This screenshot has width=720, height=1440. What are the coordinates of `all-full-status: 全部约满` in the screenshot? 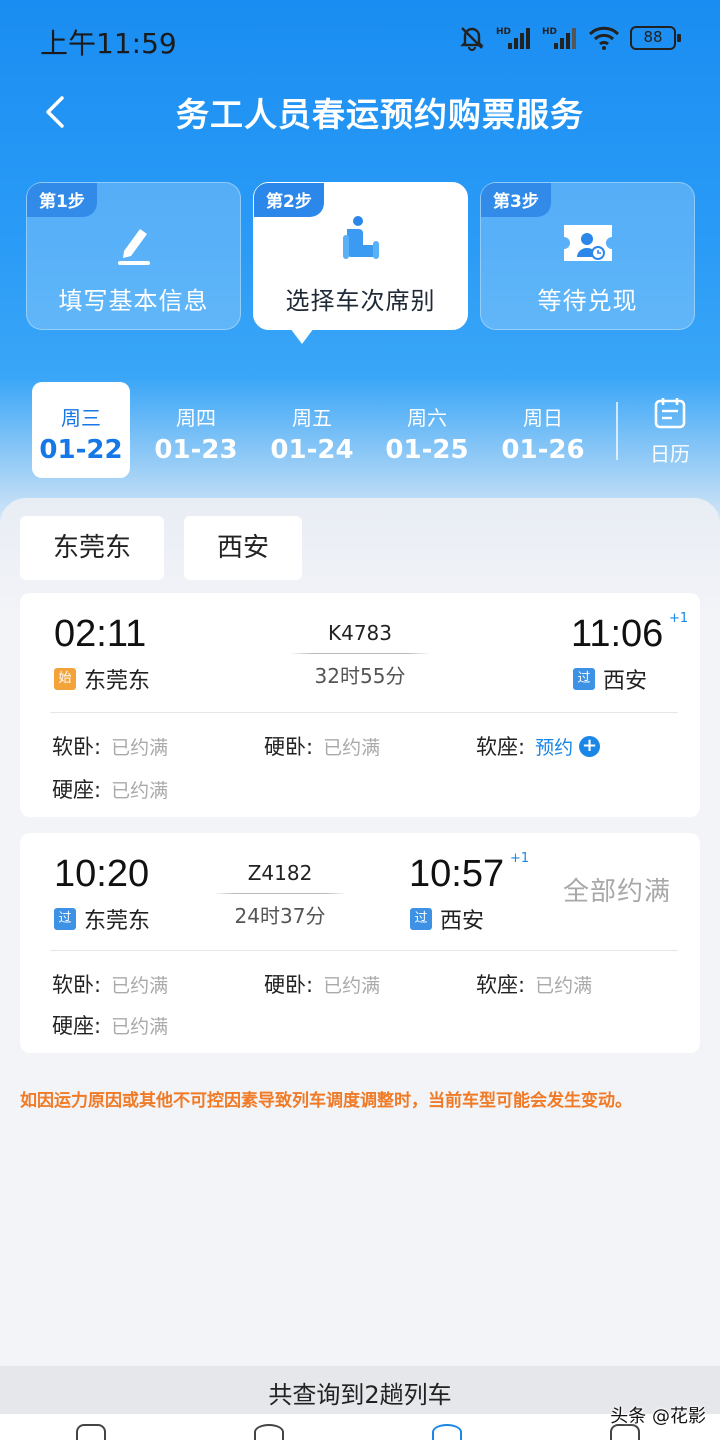 It's located at (617, 892).